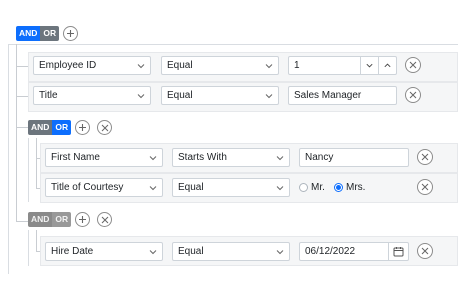  I want to click on radio-option-mrs: Mrs., so click(349, 187).